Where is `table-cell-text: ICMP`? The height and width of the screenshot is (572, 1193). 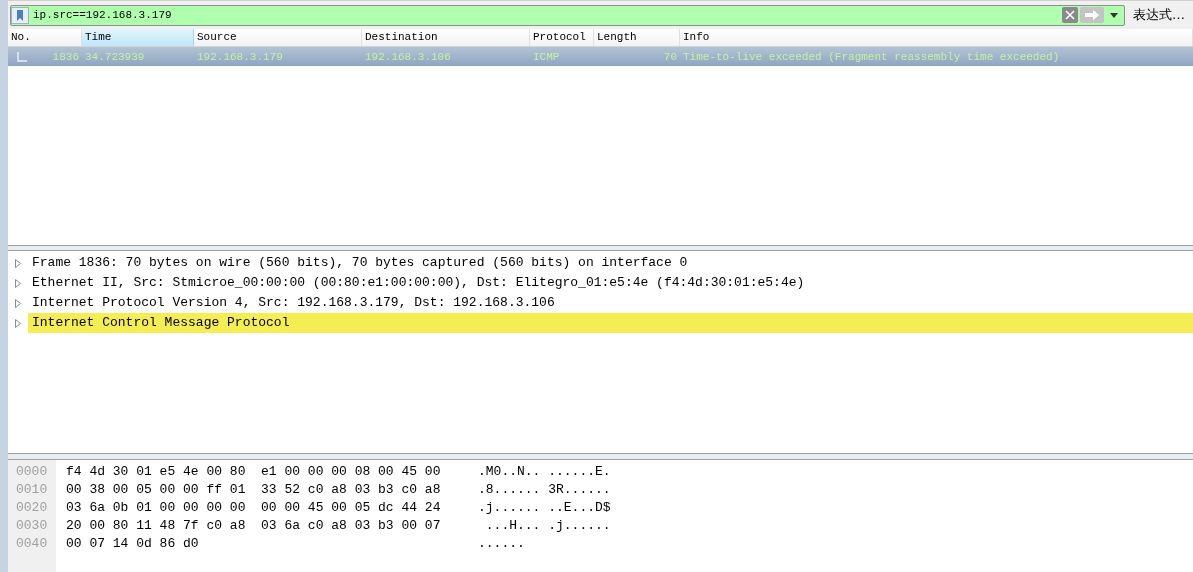 table-cell-text: ICMP is located at coordinates (546, 56).